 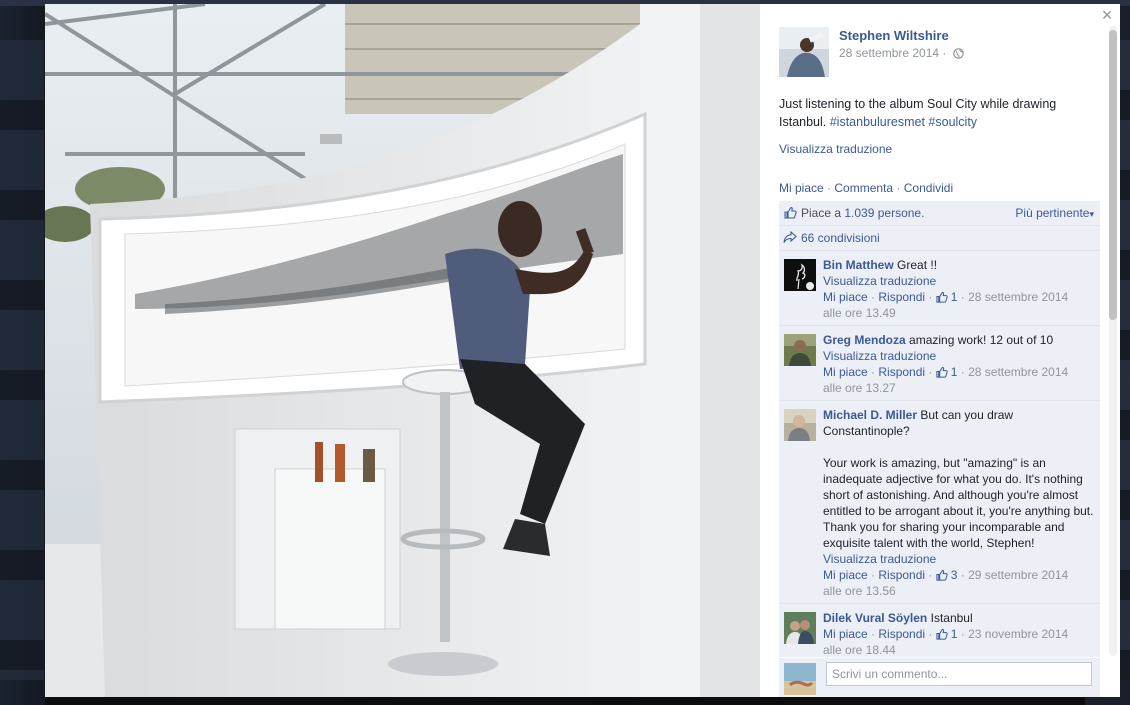 What do you see at coordinates (22, 360) in the screenshot?
I see `backdrop-left-content` at bounding box center [22, 360].